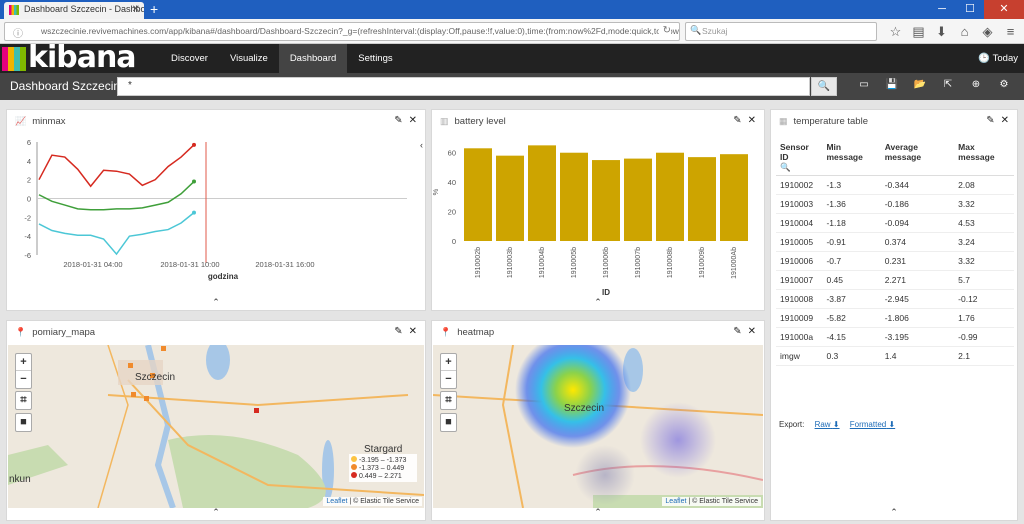 The image size is (1024, 524). Describe the element at coordinates (249, 58) in the screenshot. I see `nav-visualize: Visualize` at that location.